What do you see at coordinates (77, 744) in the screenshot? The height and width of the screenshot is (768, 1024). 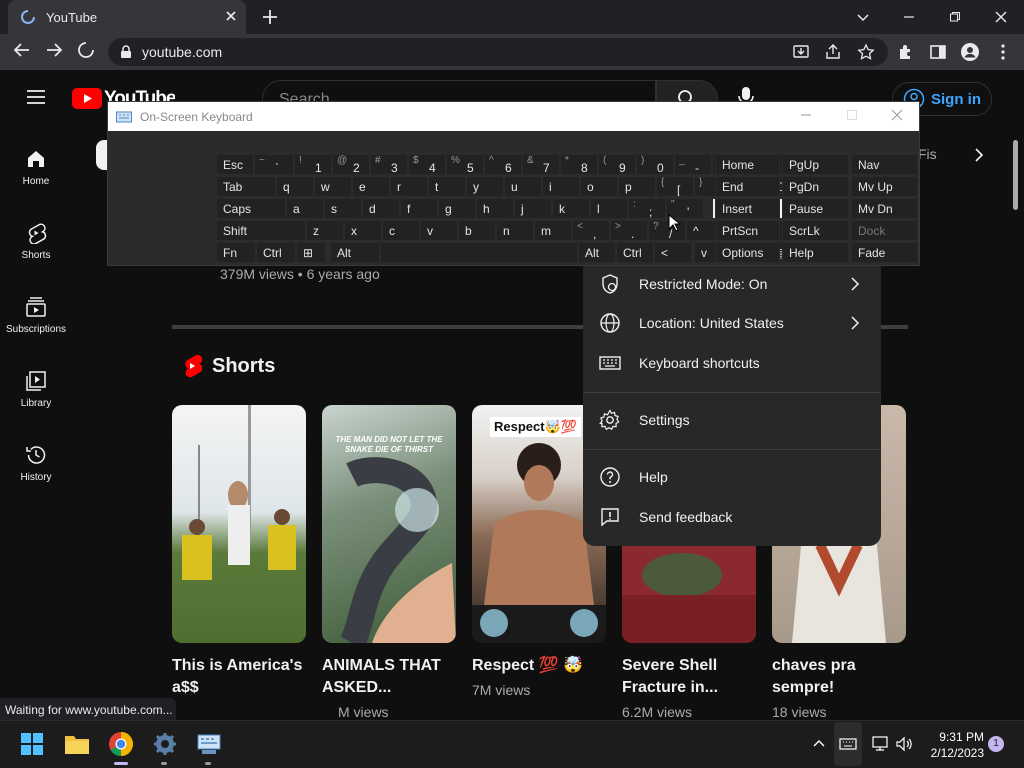 I see `file-explorer-icon` at bounding box center [77, 744].